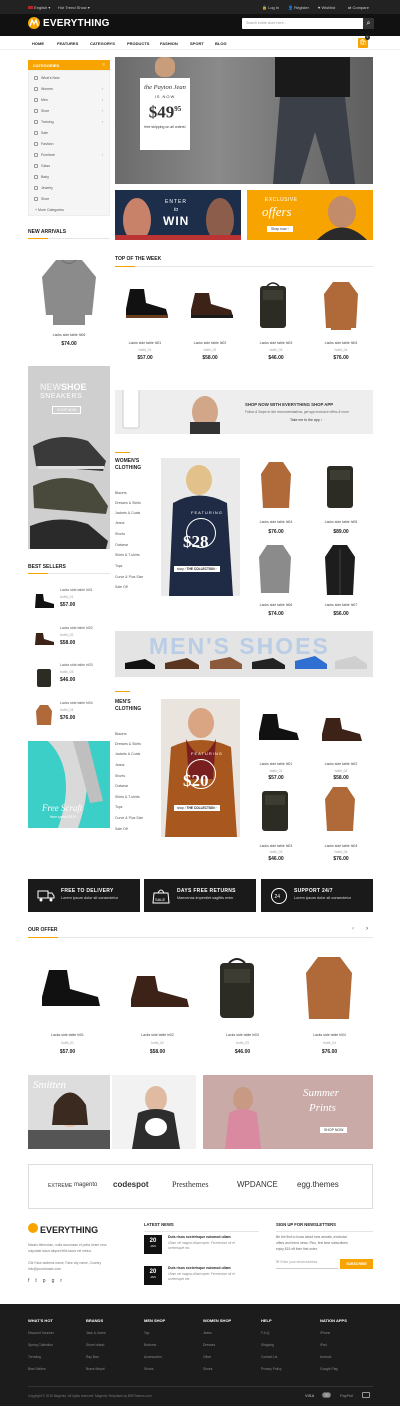  What do you see at coordinates (269, 1357) in the screenshot?
I see `footer-link: Contact Us` at bounding box center [269, 1357].